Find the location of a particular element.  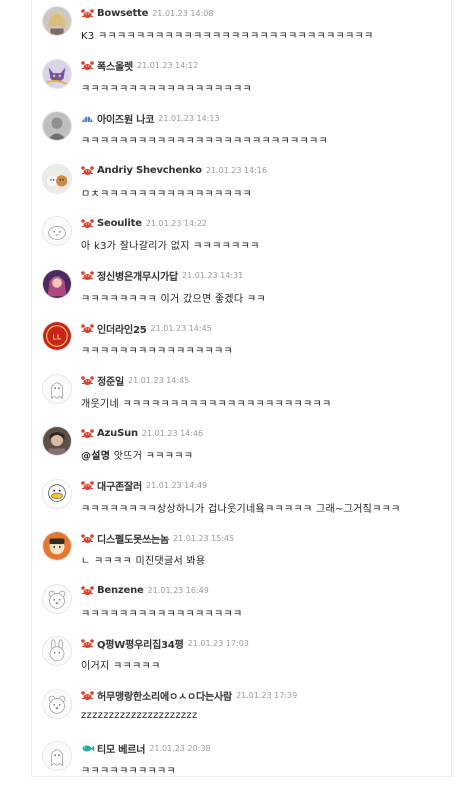

nickname: 디스펠도못쓰는놈 is located at coordinates (133, 538).